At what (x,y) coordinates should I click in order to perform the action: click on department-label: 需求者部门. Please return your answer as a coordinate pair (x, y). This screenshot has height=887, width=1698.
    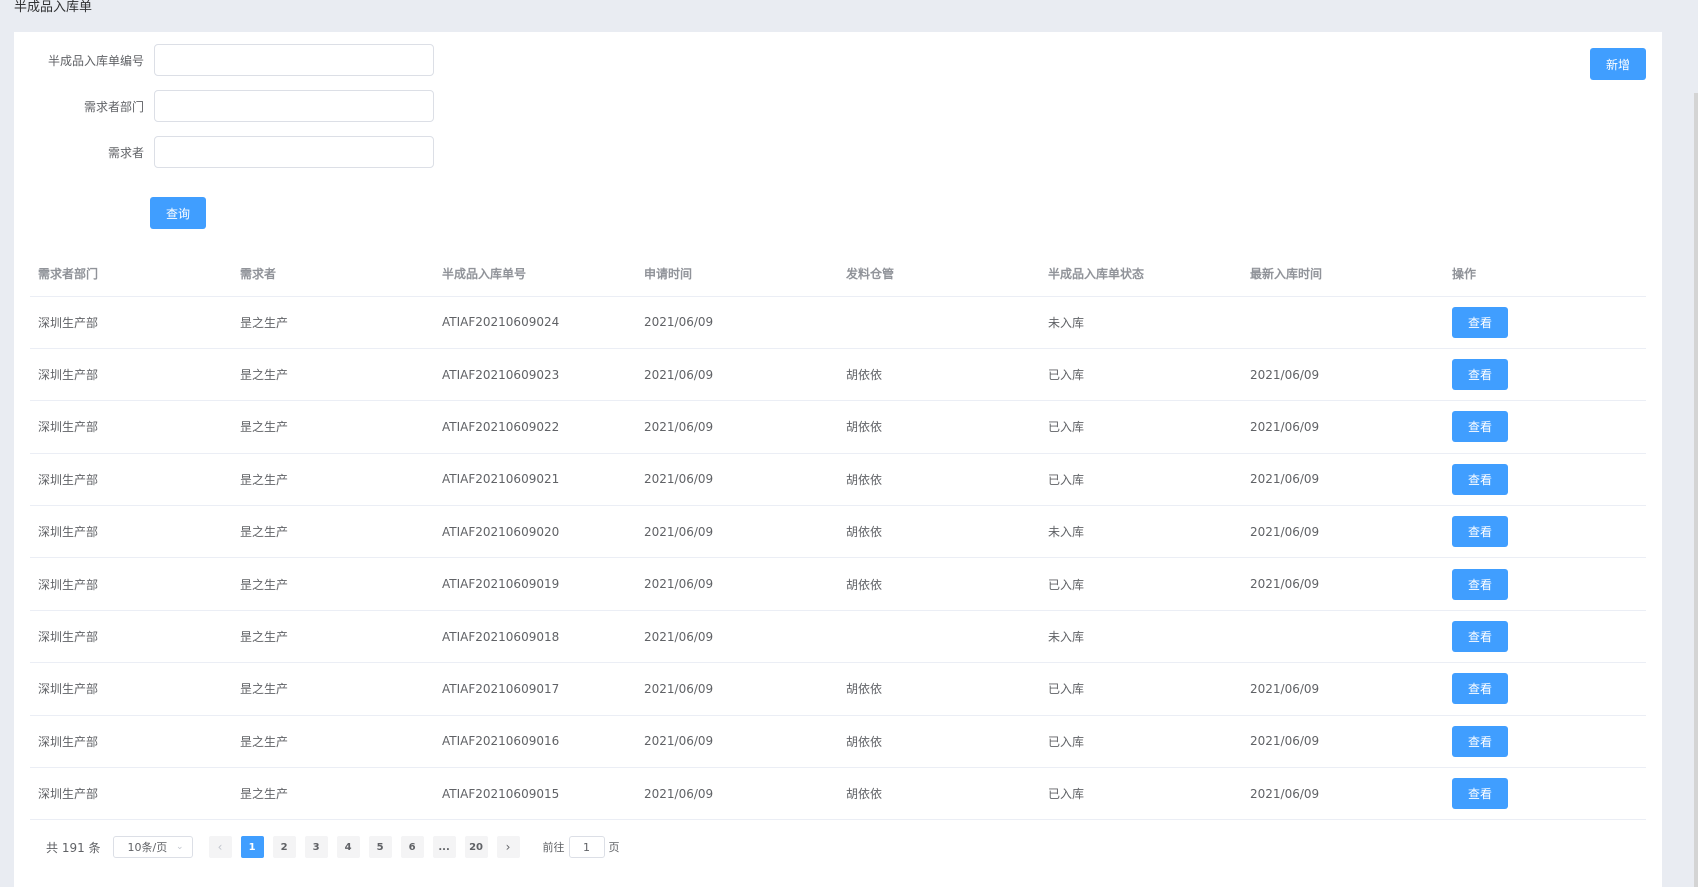
    Looking at the image, I should click on (113, 106).